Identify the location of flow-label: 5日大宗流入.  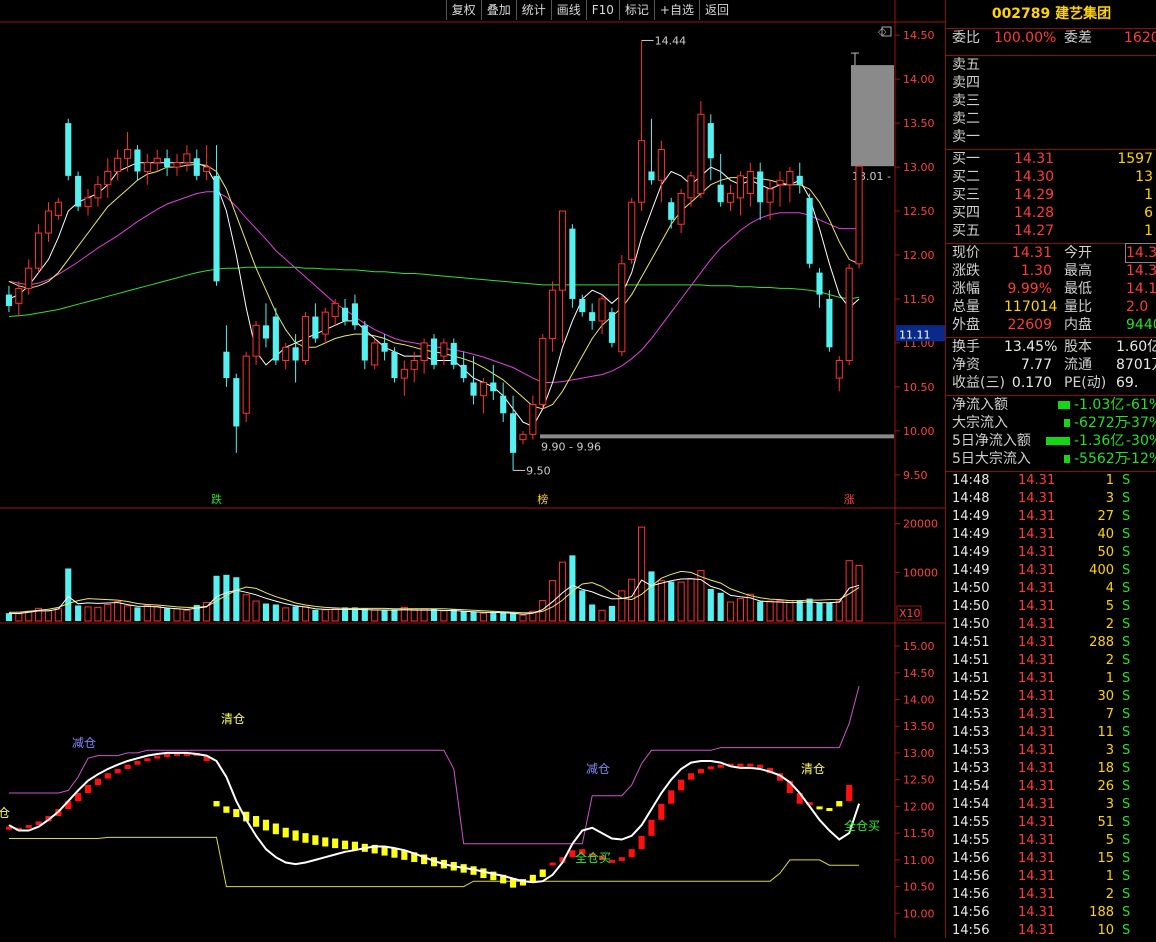
(991, 459).